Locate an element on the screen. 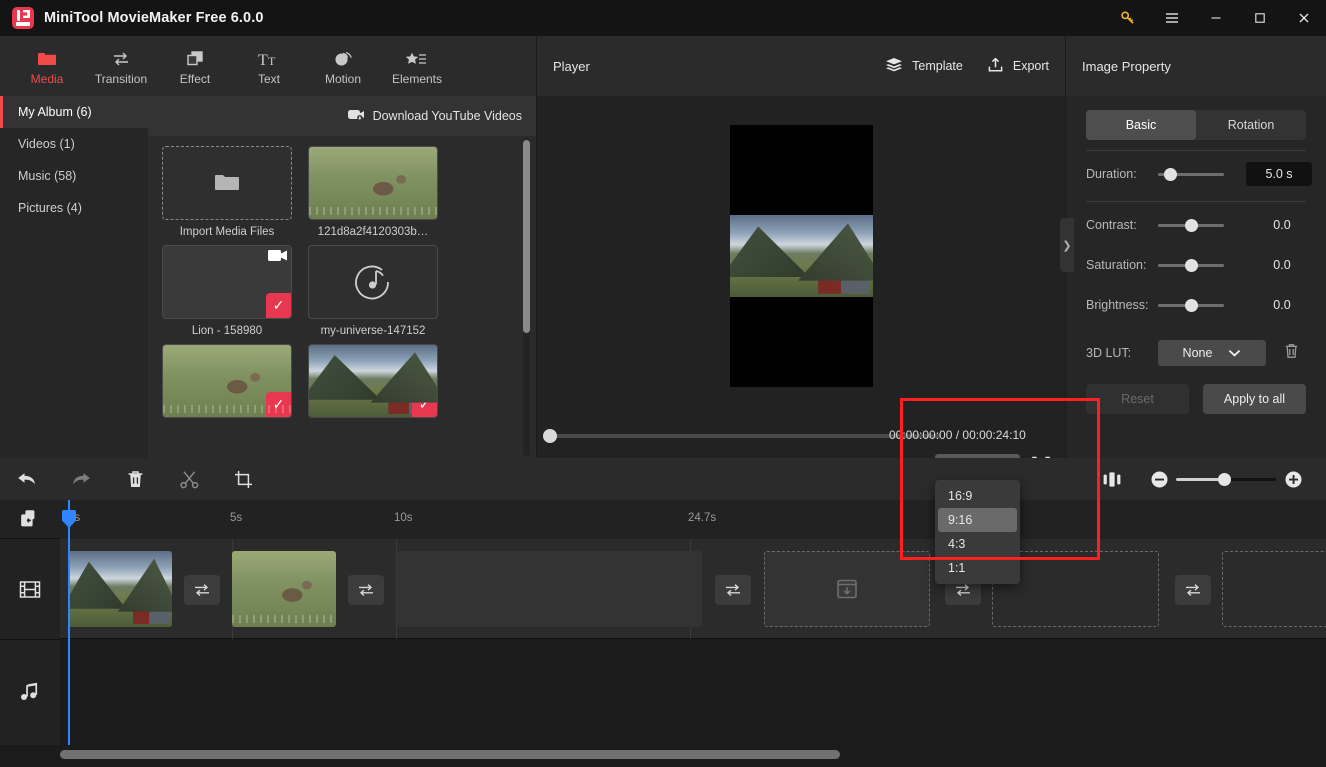  seek-bar is located at coordinates (742, 436).